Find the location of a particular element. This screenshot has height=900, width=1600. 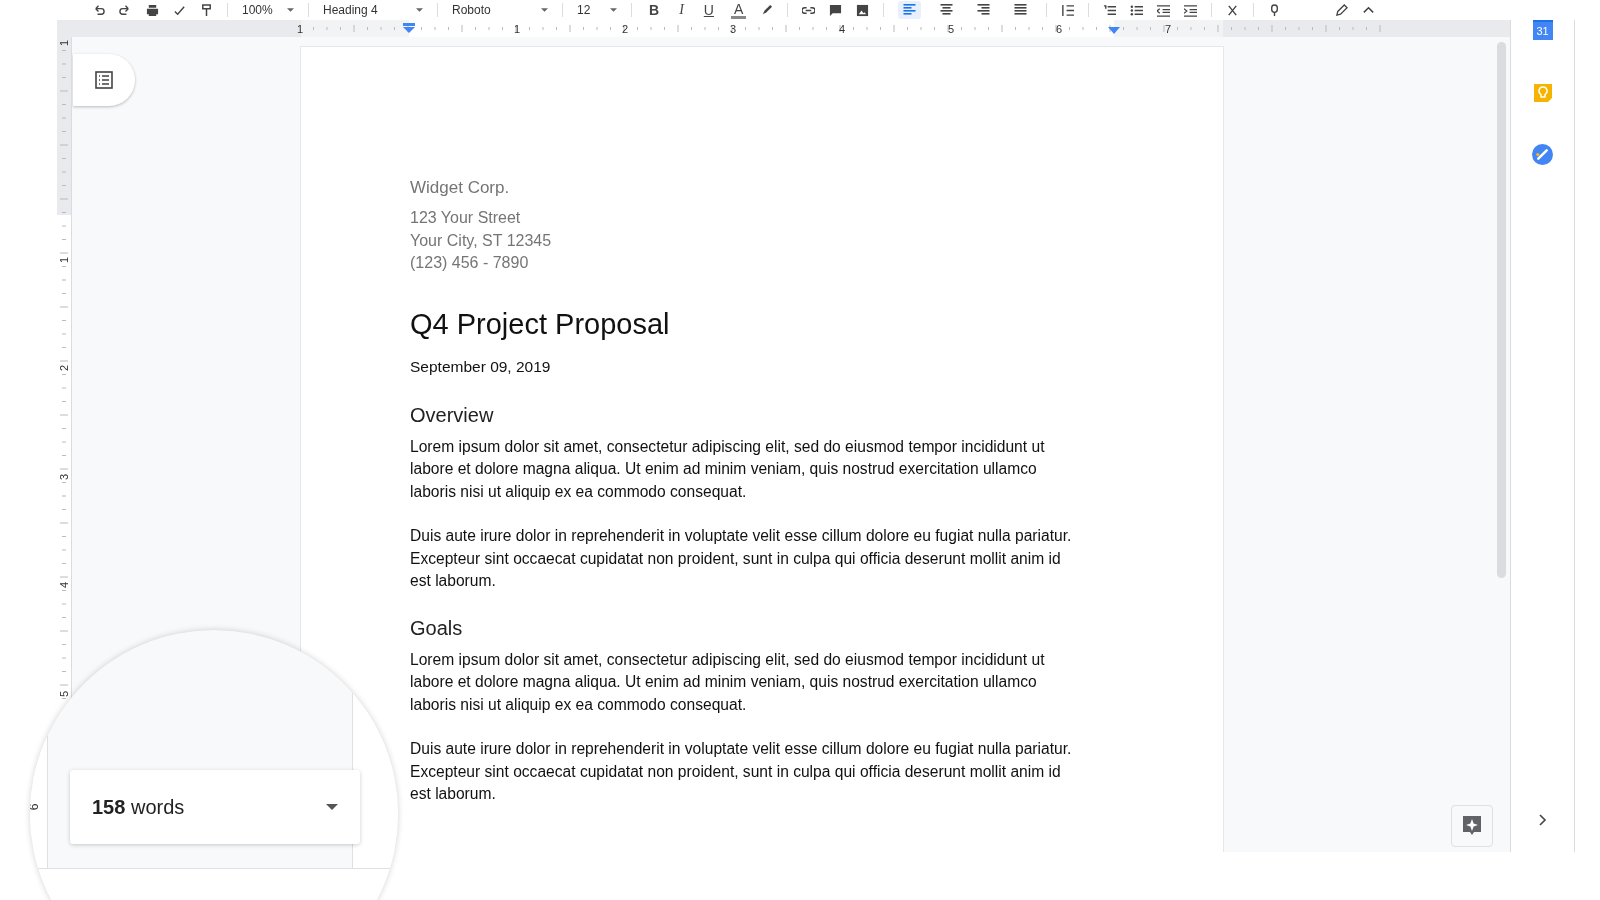

highlighter-icon is located at coordinates (767, 10).